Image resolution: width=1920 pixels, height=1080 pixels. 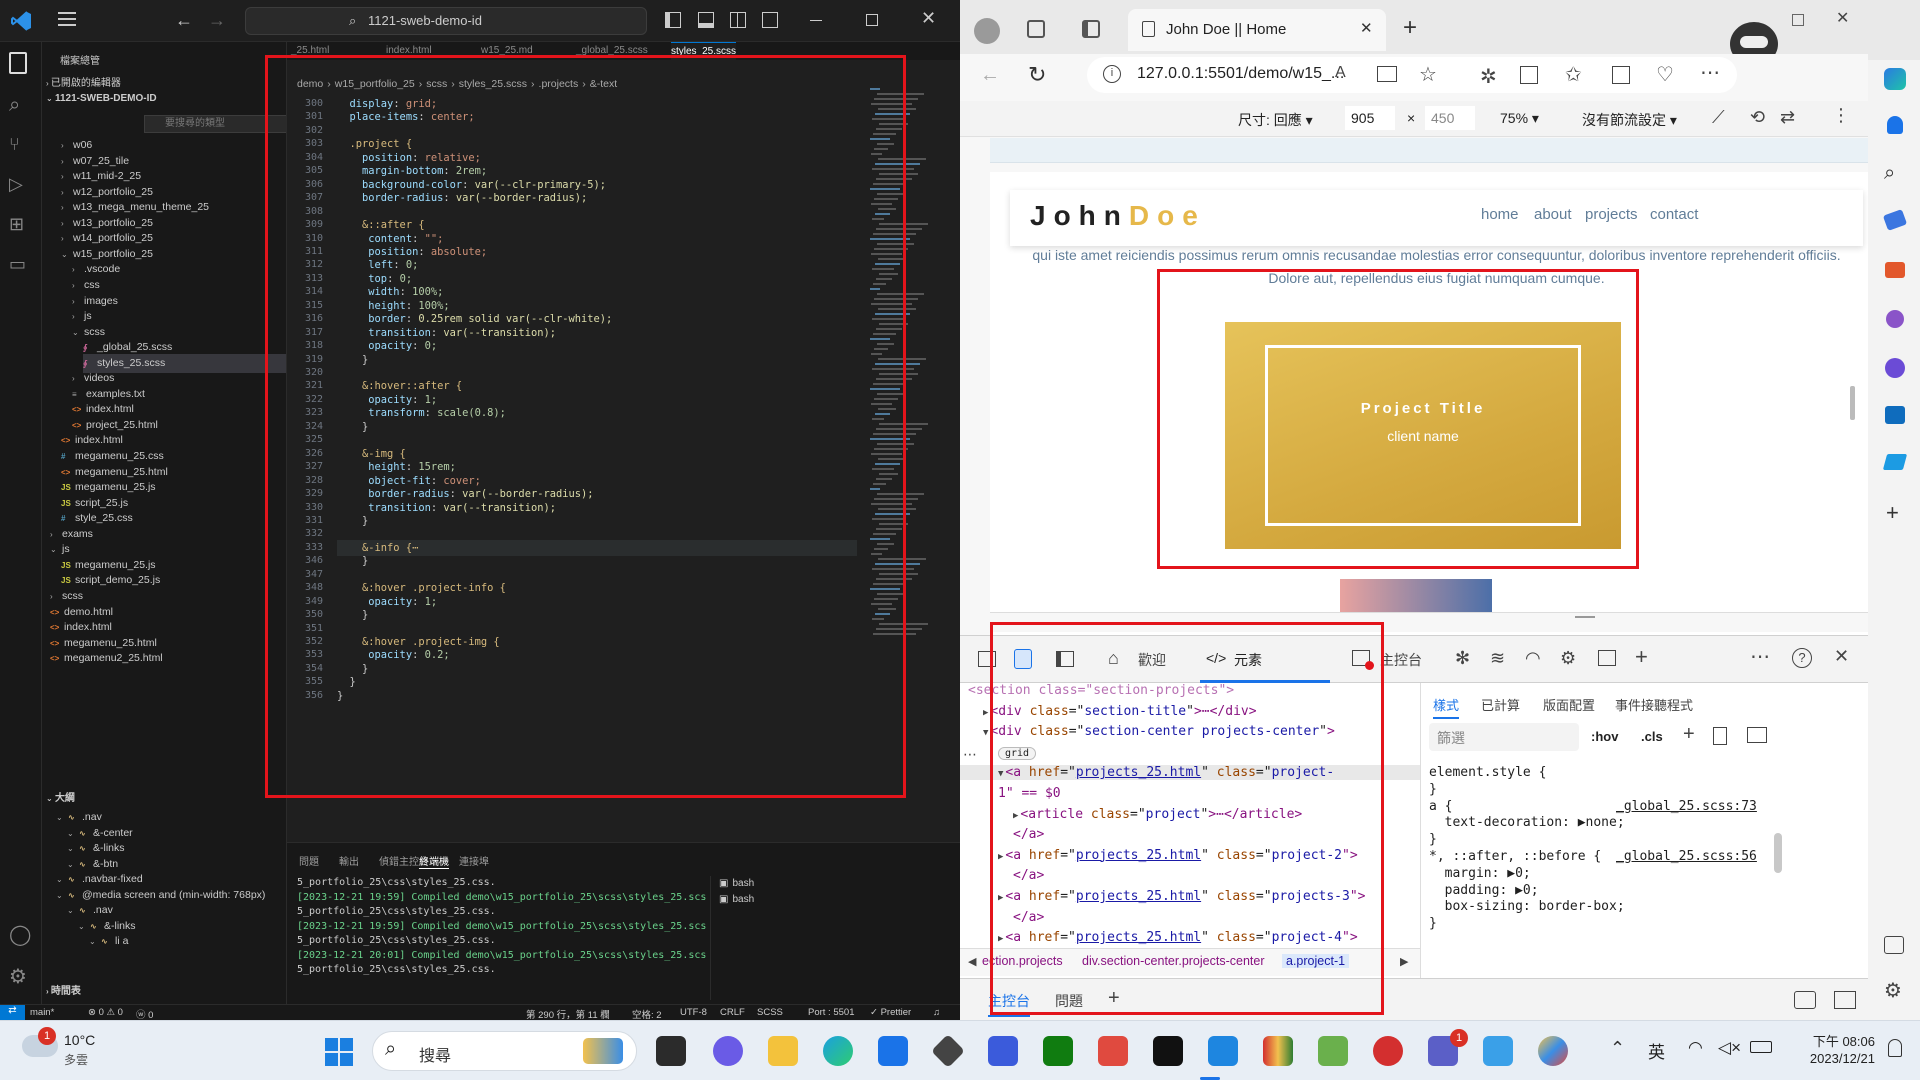 I want to click on drawer-tab-issues: 問題, so click(x=1069, y=1001).